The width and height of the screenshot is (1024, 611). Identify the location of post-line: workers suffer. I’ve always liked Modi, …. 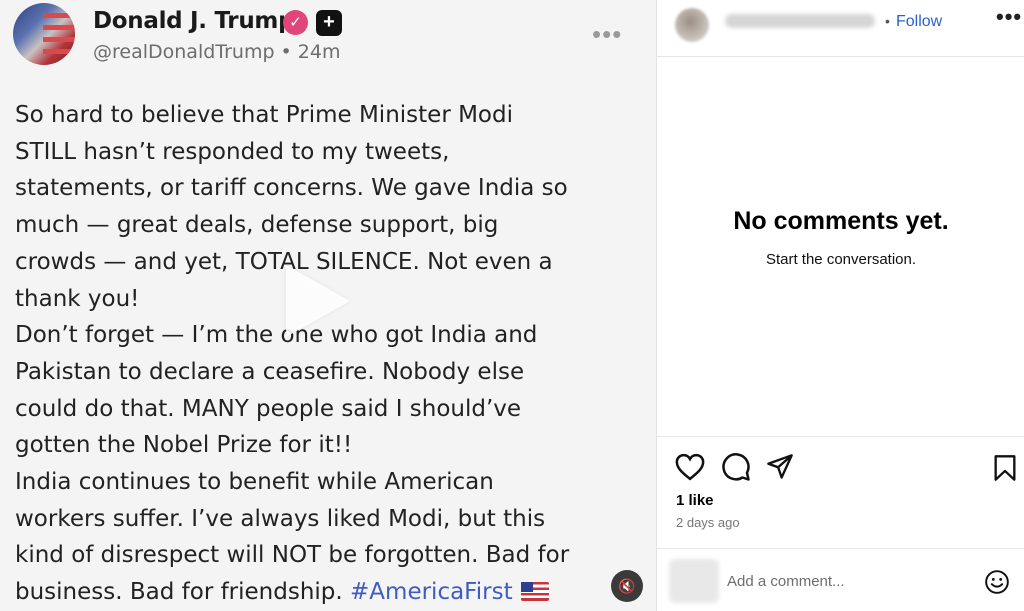
(280, 518).